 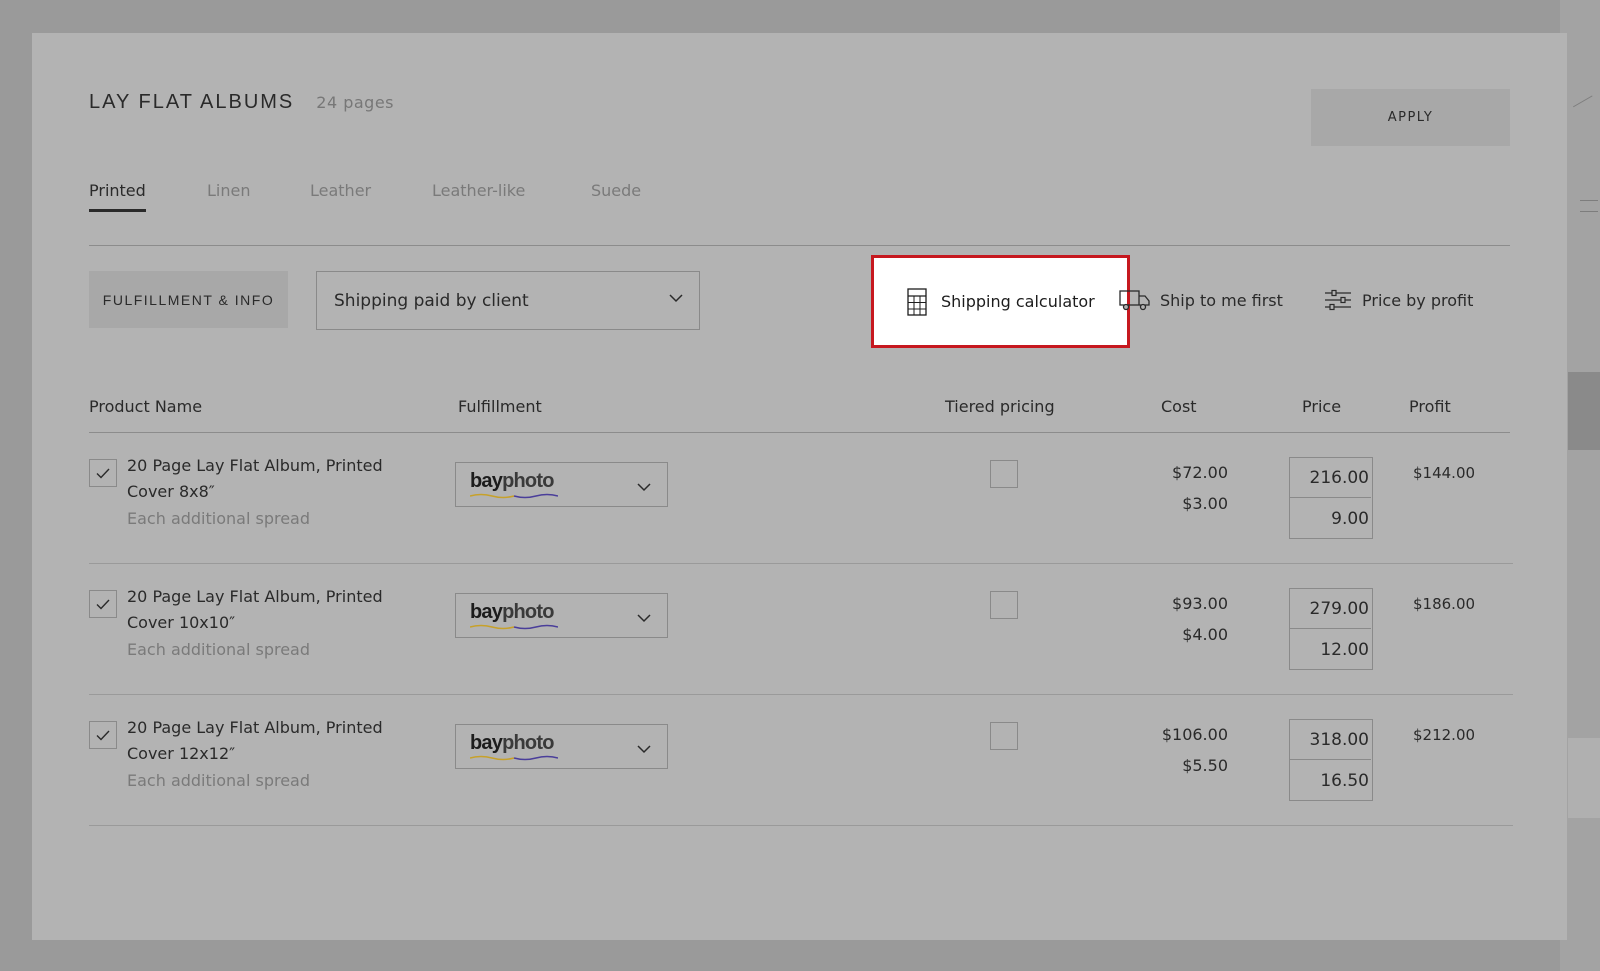 I want to click on ship-to-me-first-label: Ship to me first, so click(x=1221, y=300).